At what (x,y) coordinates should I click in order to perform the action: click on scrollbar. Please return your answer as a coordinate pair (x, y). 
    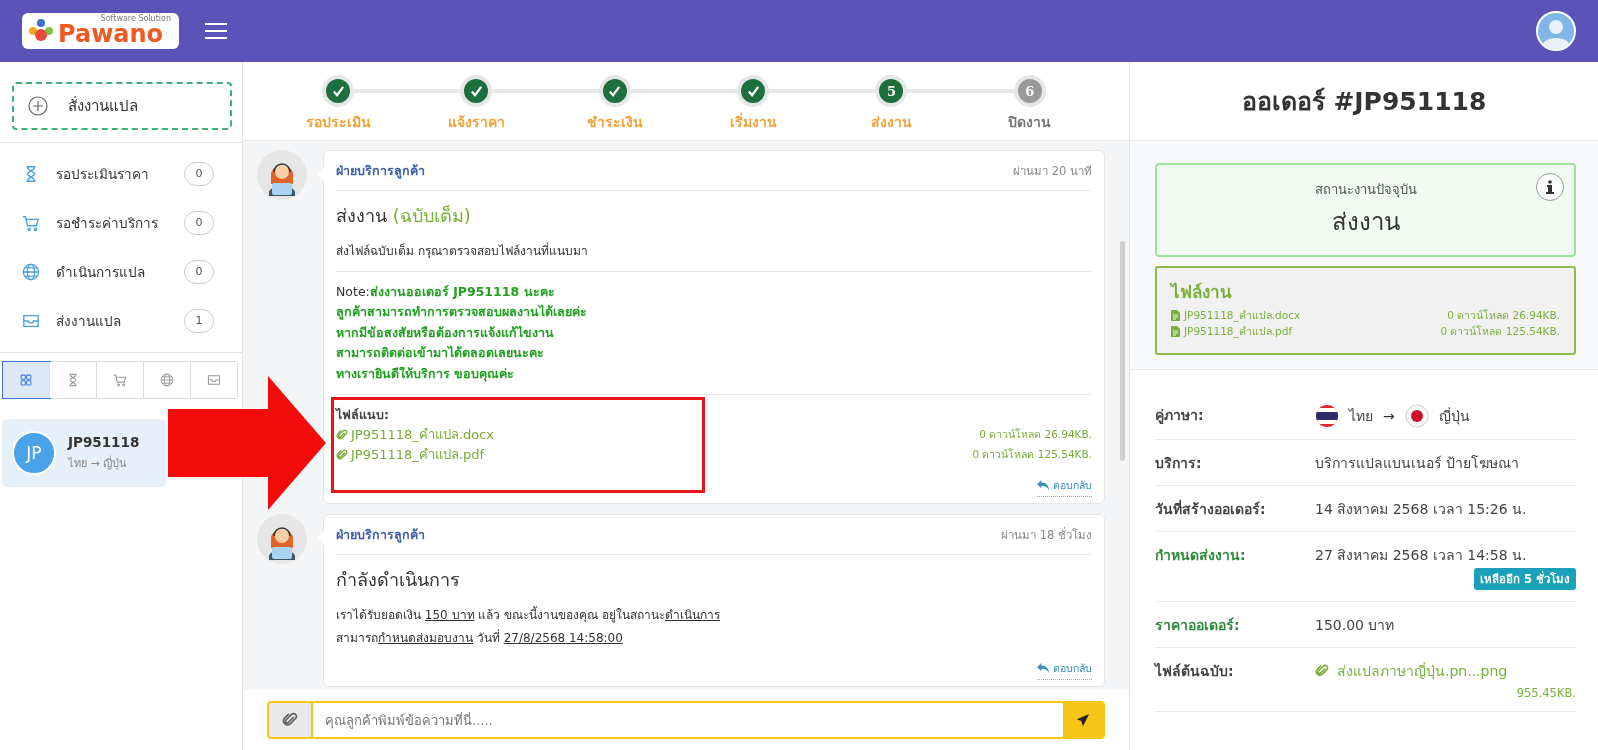
    Looking at the image, I should click on (1122, 351).